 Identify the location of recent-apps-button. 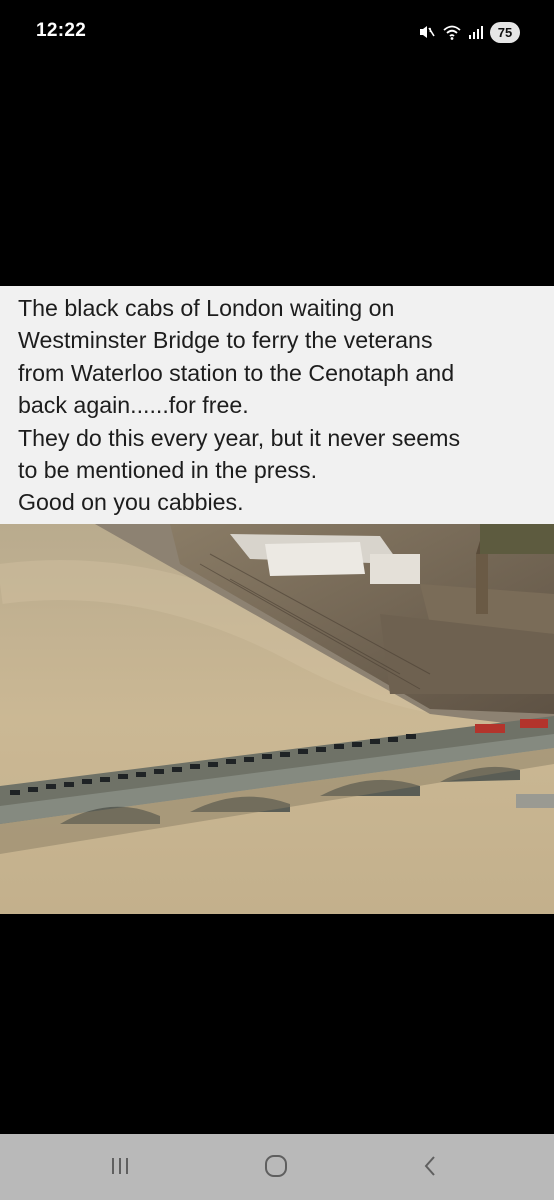
(120, 1168).